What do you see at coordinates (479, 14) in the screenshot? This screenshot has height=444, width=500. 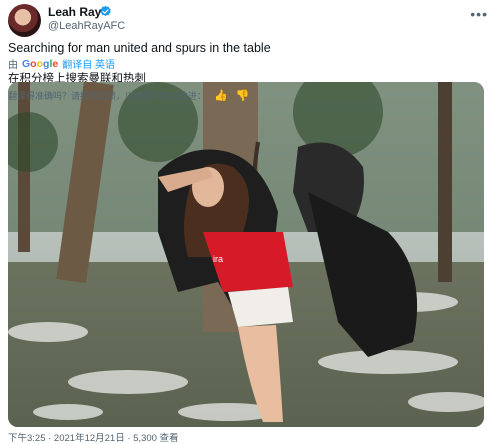 I see `more-icon: •••` at bounding box center [479, 14].